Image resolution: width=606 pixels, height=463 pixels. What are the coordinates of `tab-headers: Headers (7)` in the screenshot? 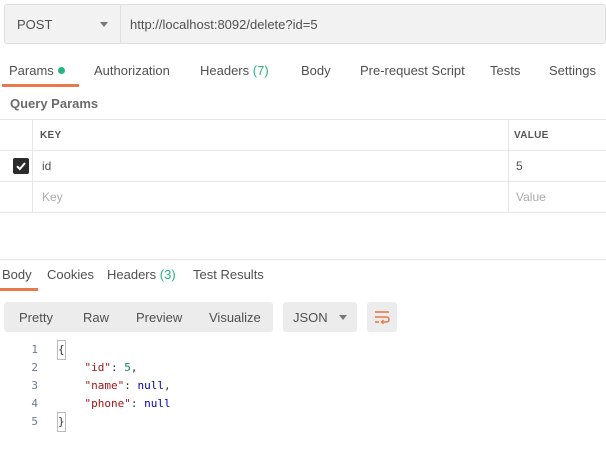 It's located at (234, 70).